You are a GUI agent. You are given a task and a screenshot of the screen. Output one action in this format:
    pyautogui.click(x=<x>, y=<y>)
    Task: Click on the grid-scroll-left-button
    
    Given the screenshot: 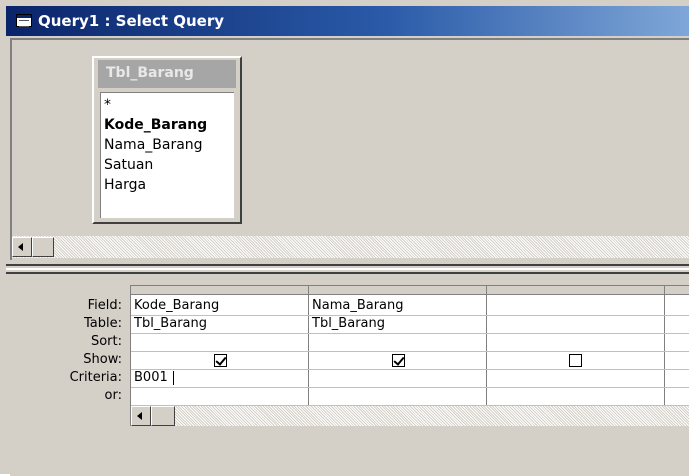 What is the action you would take?
    pyautogui.click(x=141, y=416)
    